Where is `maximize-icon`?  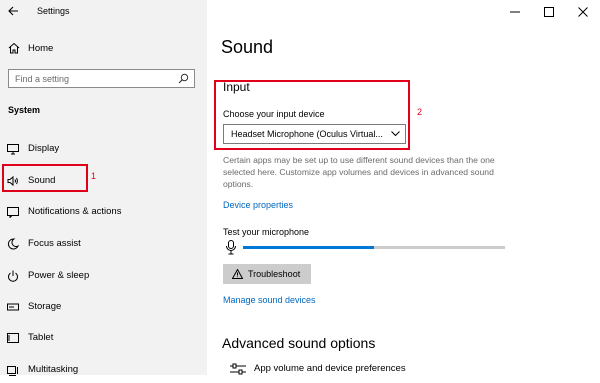
maximize-icon is located at coordinates (549, 12).